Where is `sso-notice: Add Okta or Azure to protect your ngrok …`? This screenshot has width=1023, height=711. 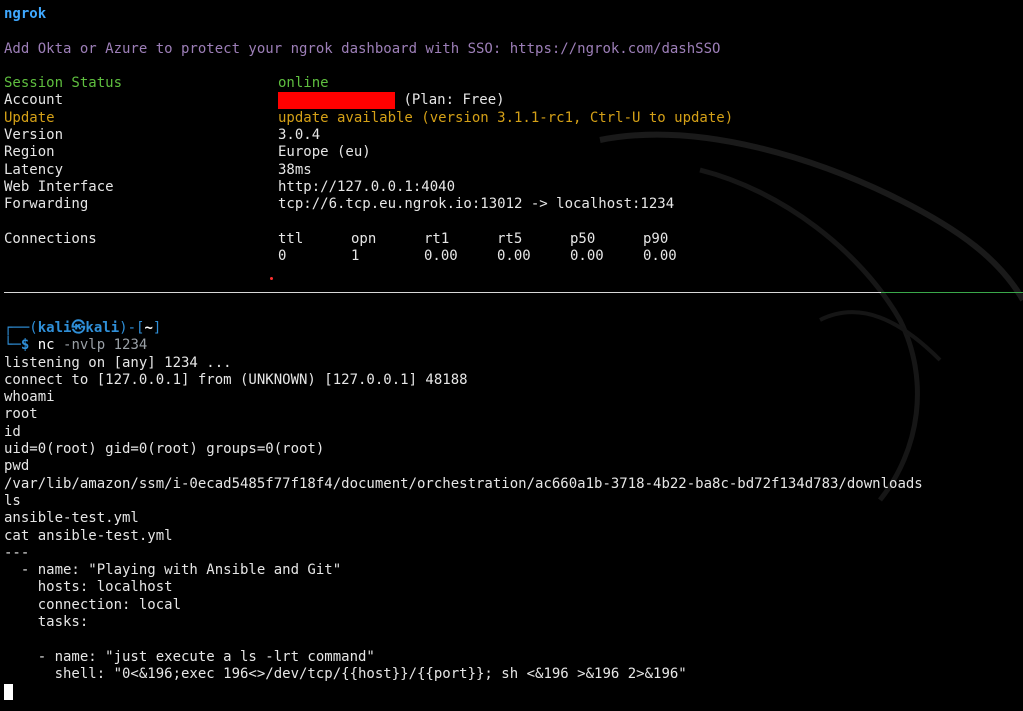
sso-notice: Add Okta or Azure to protect your ngrok … is located at coordinates (362, 48).